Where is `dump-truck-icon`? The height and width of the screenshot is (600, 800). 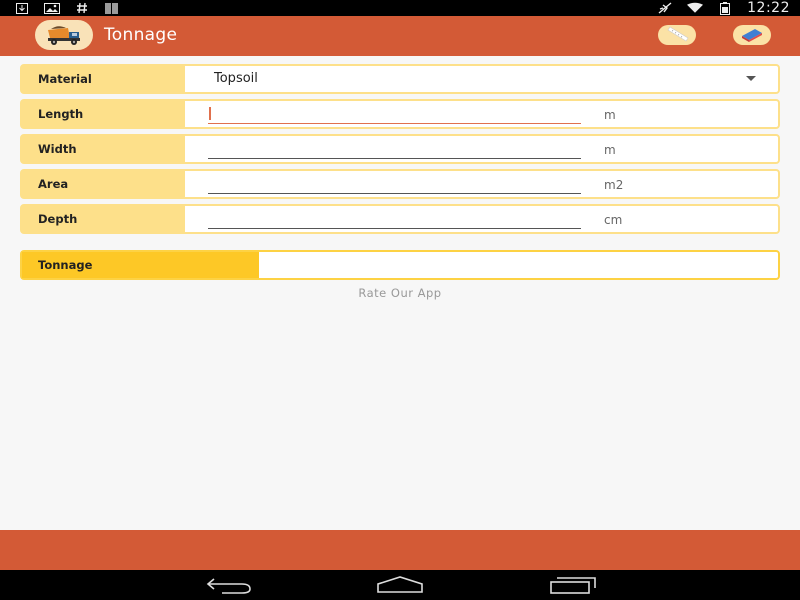
dump-truck-icon is located at coordinates (64, 35).